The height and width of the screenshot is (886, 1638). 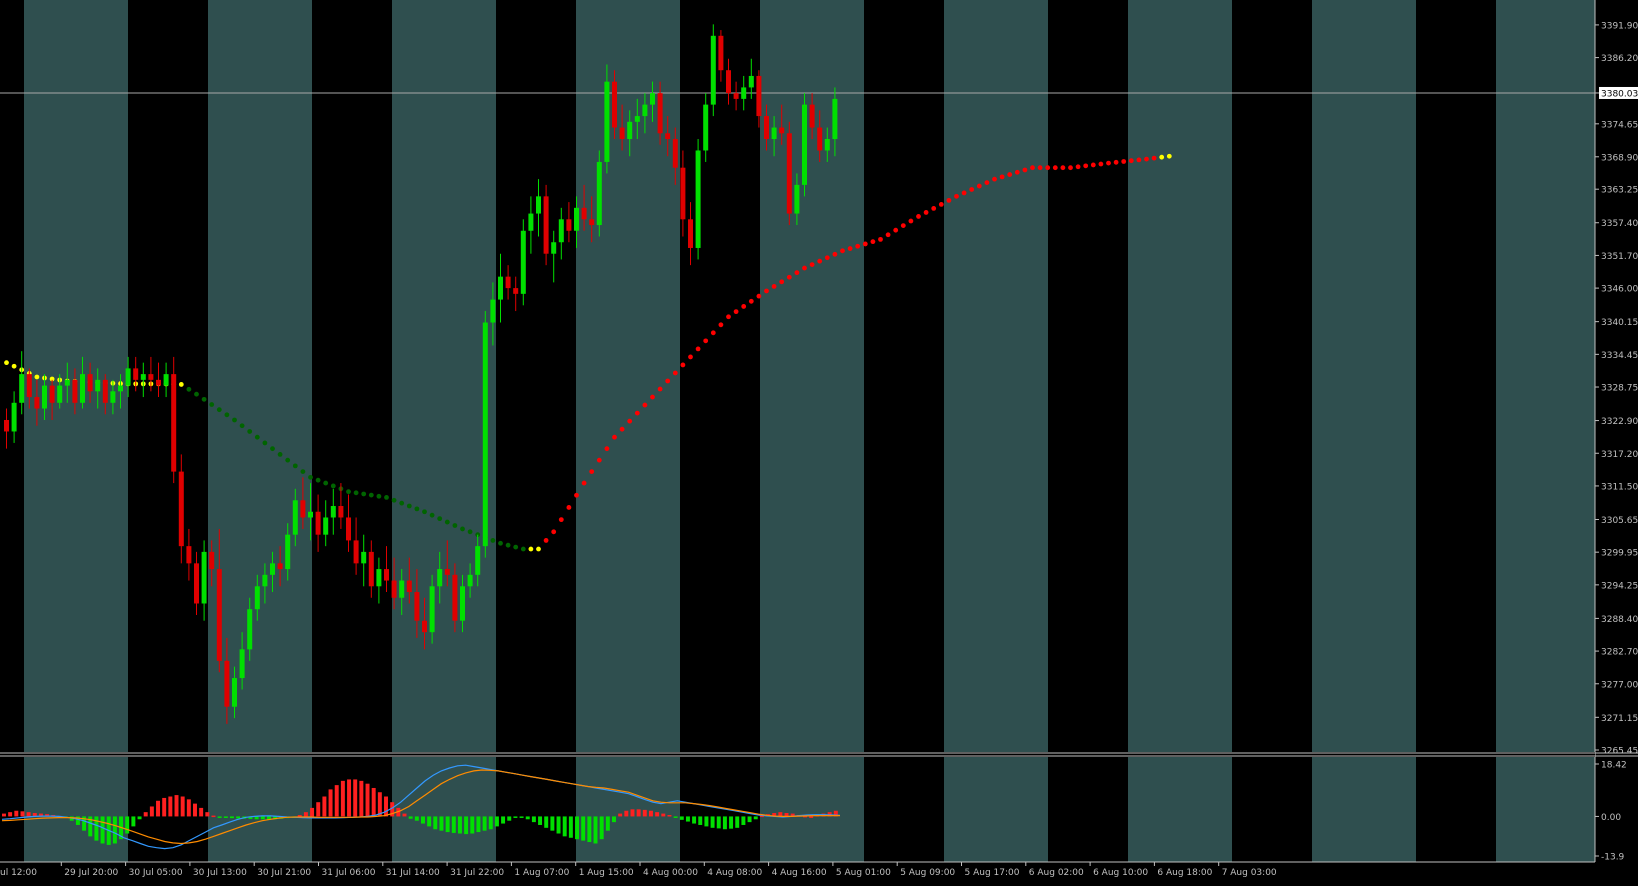 What do you see at coordinates (1619, 521) in the screenshot?
I see `price-tick-label: 3305.65` at bounding box center [1619, 521].